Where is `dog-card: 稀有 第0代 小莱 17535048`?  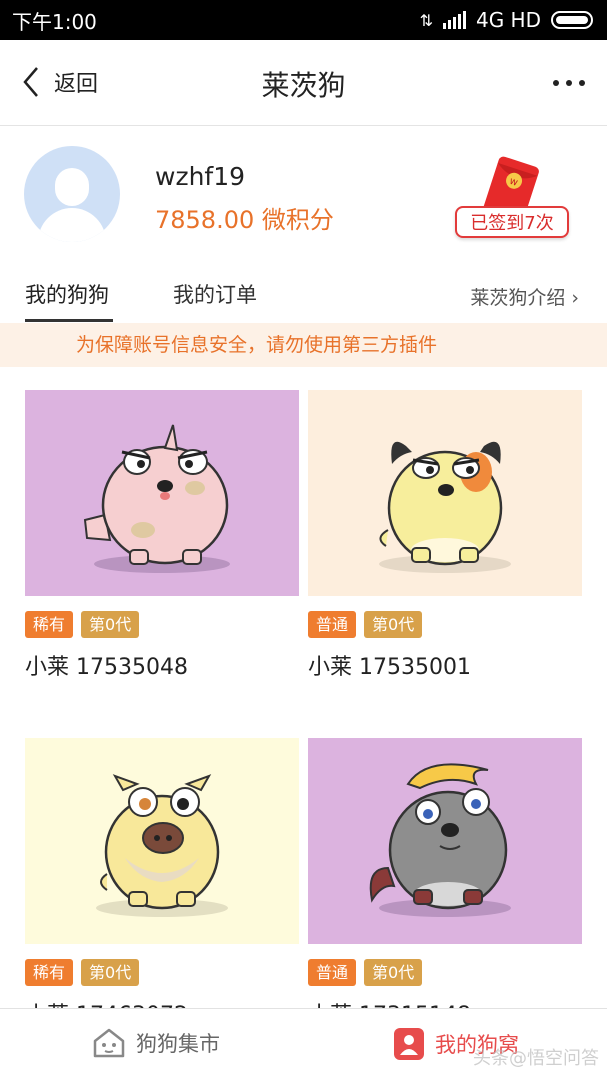
dog-card: 稀有 第0代 小莱 17535048 is located at coordinates (162, 535).